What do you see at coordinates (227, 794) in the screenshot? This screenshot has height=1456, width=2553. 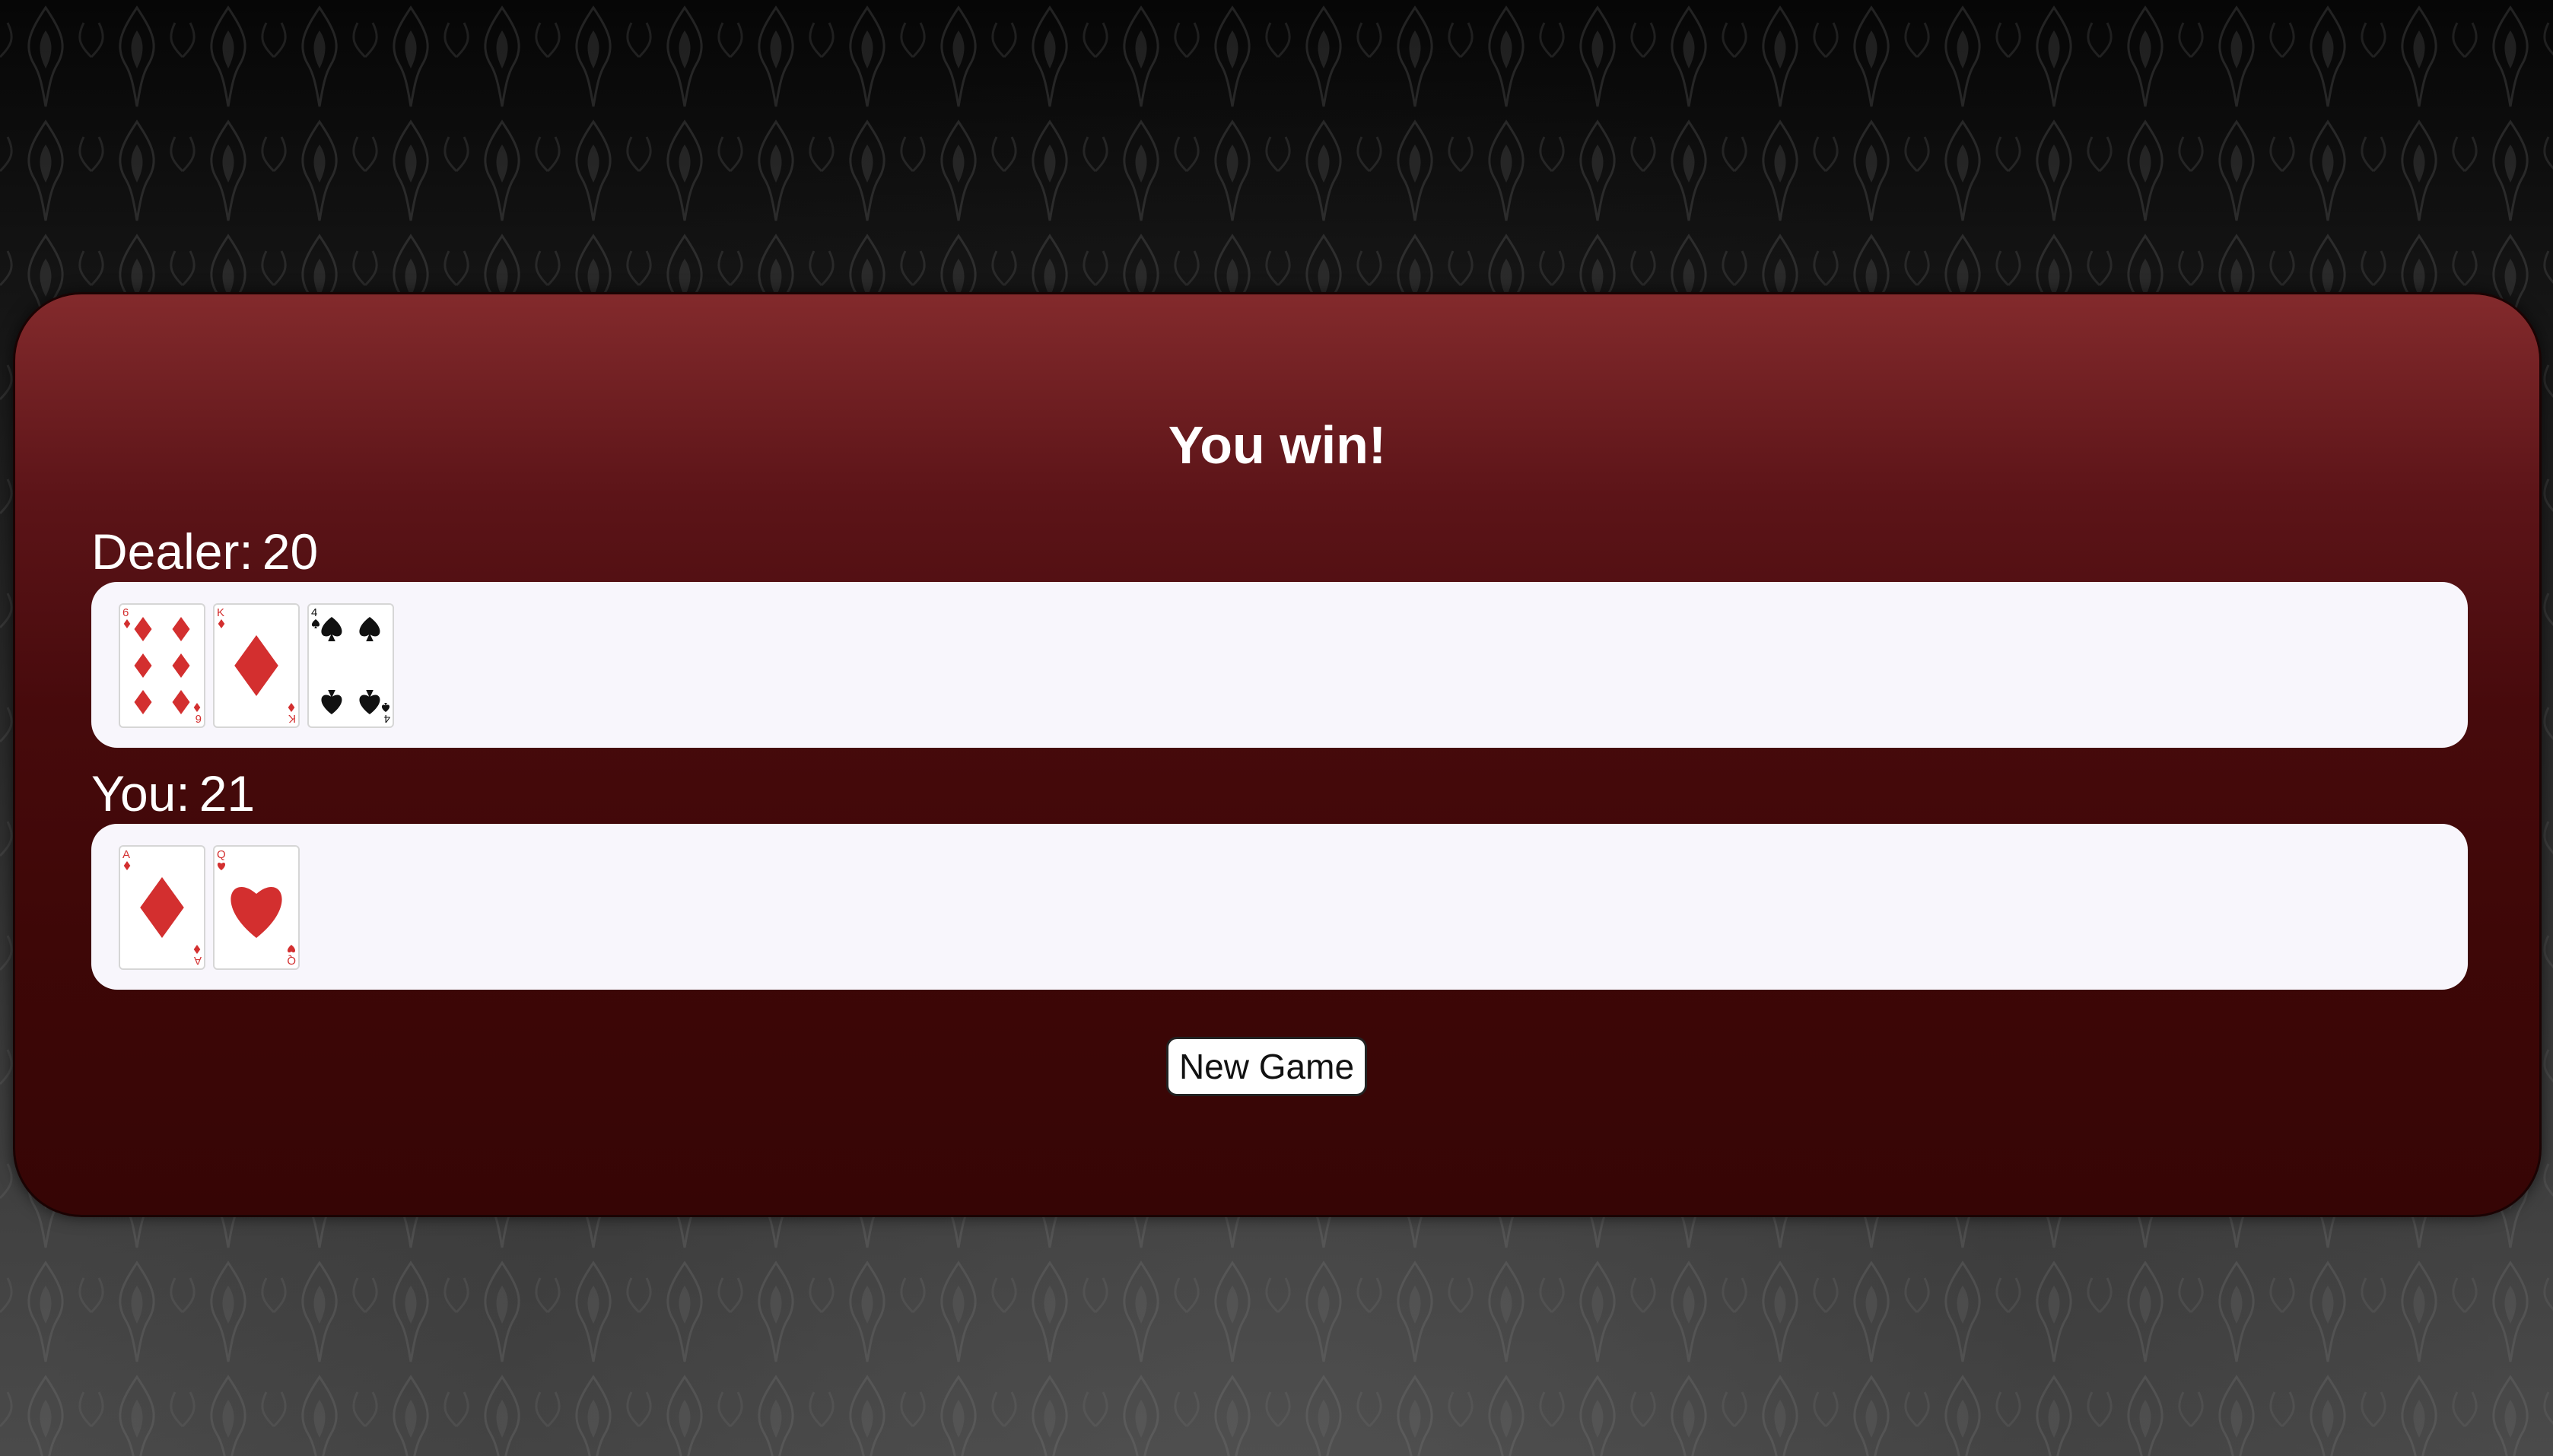 I see `player-score: 21` at bounding box center [227, 794].